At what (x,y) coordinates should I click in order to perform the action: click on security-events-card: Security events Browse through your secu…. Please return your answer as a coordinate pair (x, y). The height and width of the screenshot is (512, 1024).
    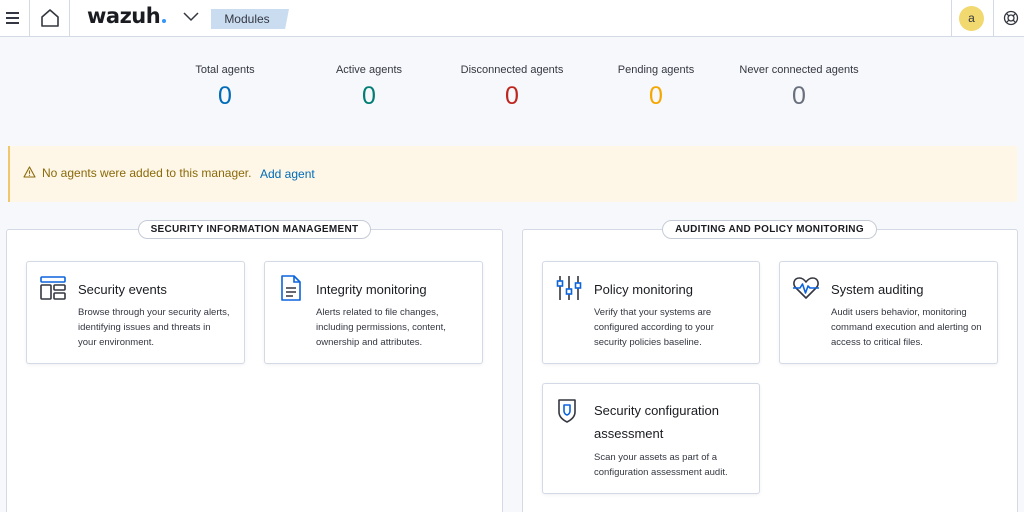
    Looking at the image, I should click on (135, 312).